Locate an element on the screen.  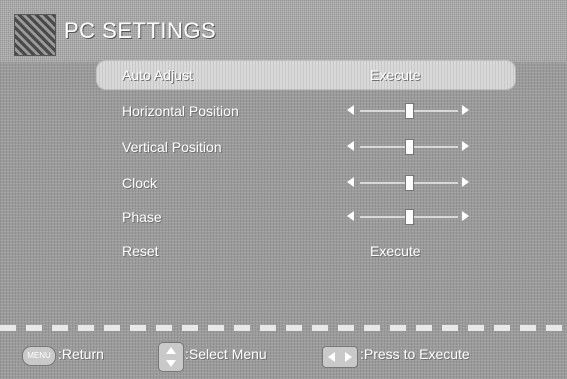
execute-hint: :Press to Execute is located at coordinates (415, 354).